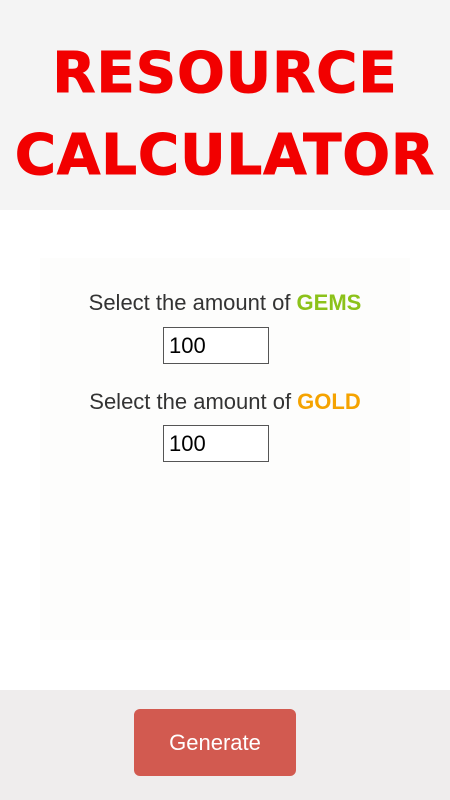 The height and width of the screenshot is (800, 450). I want to click on gems-label-prefix: Select the amount of, so click(192, 302).